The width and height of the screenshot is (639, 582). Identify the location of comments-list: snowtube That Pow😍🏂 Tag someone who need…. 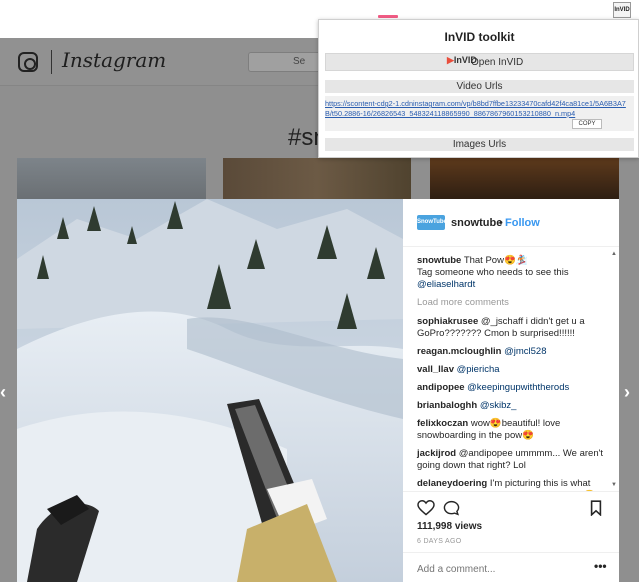
(511, 369).